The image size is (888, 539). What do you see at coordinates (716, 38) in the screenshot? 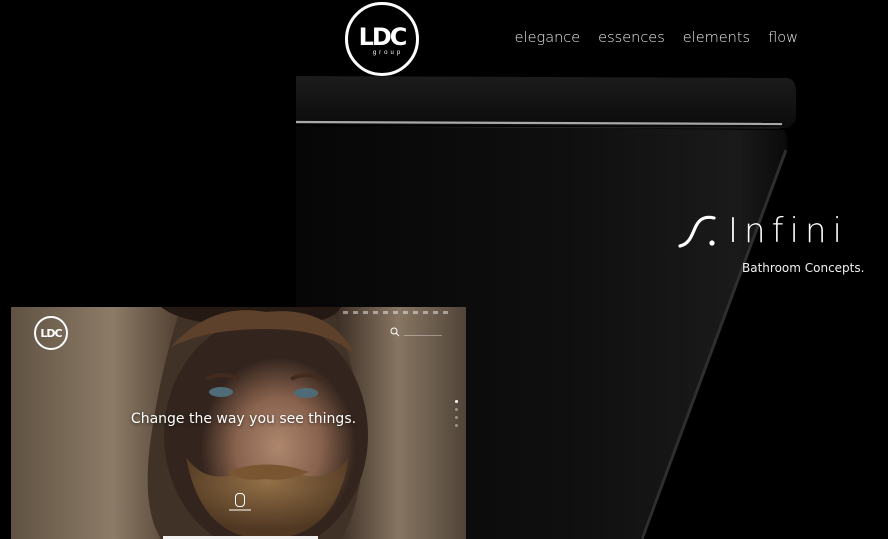
I see `nav-link-elements: elements` at bounding box center [716, 38].